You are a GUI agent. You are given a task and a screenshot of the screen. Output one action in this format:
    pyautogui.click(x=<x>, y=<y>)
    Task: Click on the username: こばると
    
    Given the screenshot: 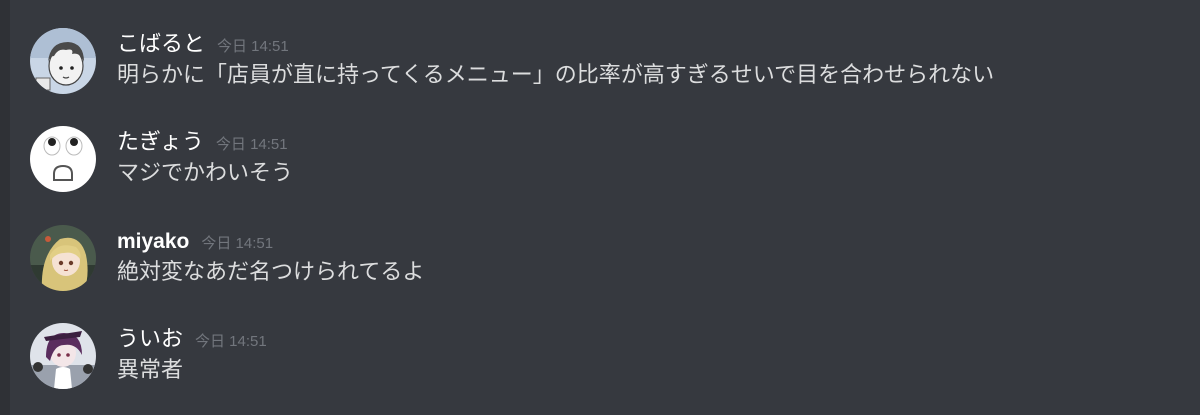 What is the action you would take?
    pyautogui.click(x=161, y=45)
    